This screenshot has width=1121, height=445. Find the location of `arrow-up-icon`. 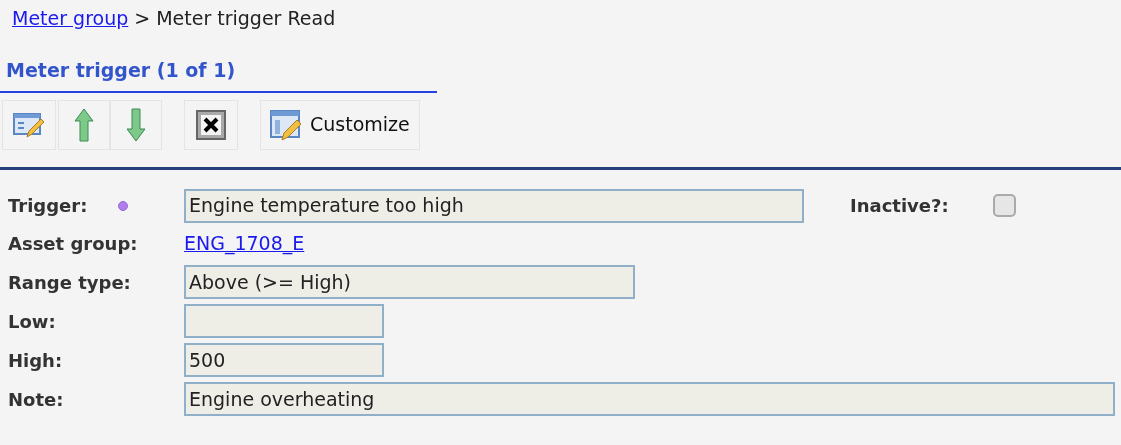

arrow-up-icon is located at coordinates (84, 124).